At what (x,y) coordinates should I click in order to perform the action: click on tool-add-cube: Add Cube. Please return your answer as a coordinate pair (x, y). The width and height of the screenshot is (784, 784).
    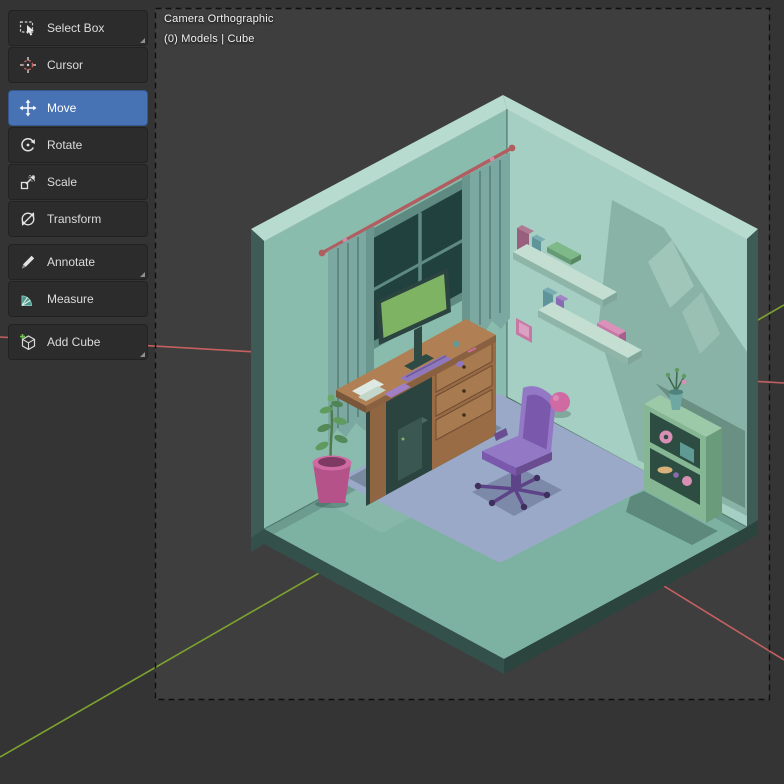
    Looking at the image, I should click on (78, 342).